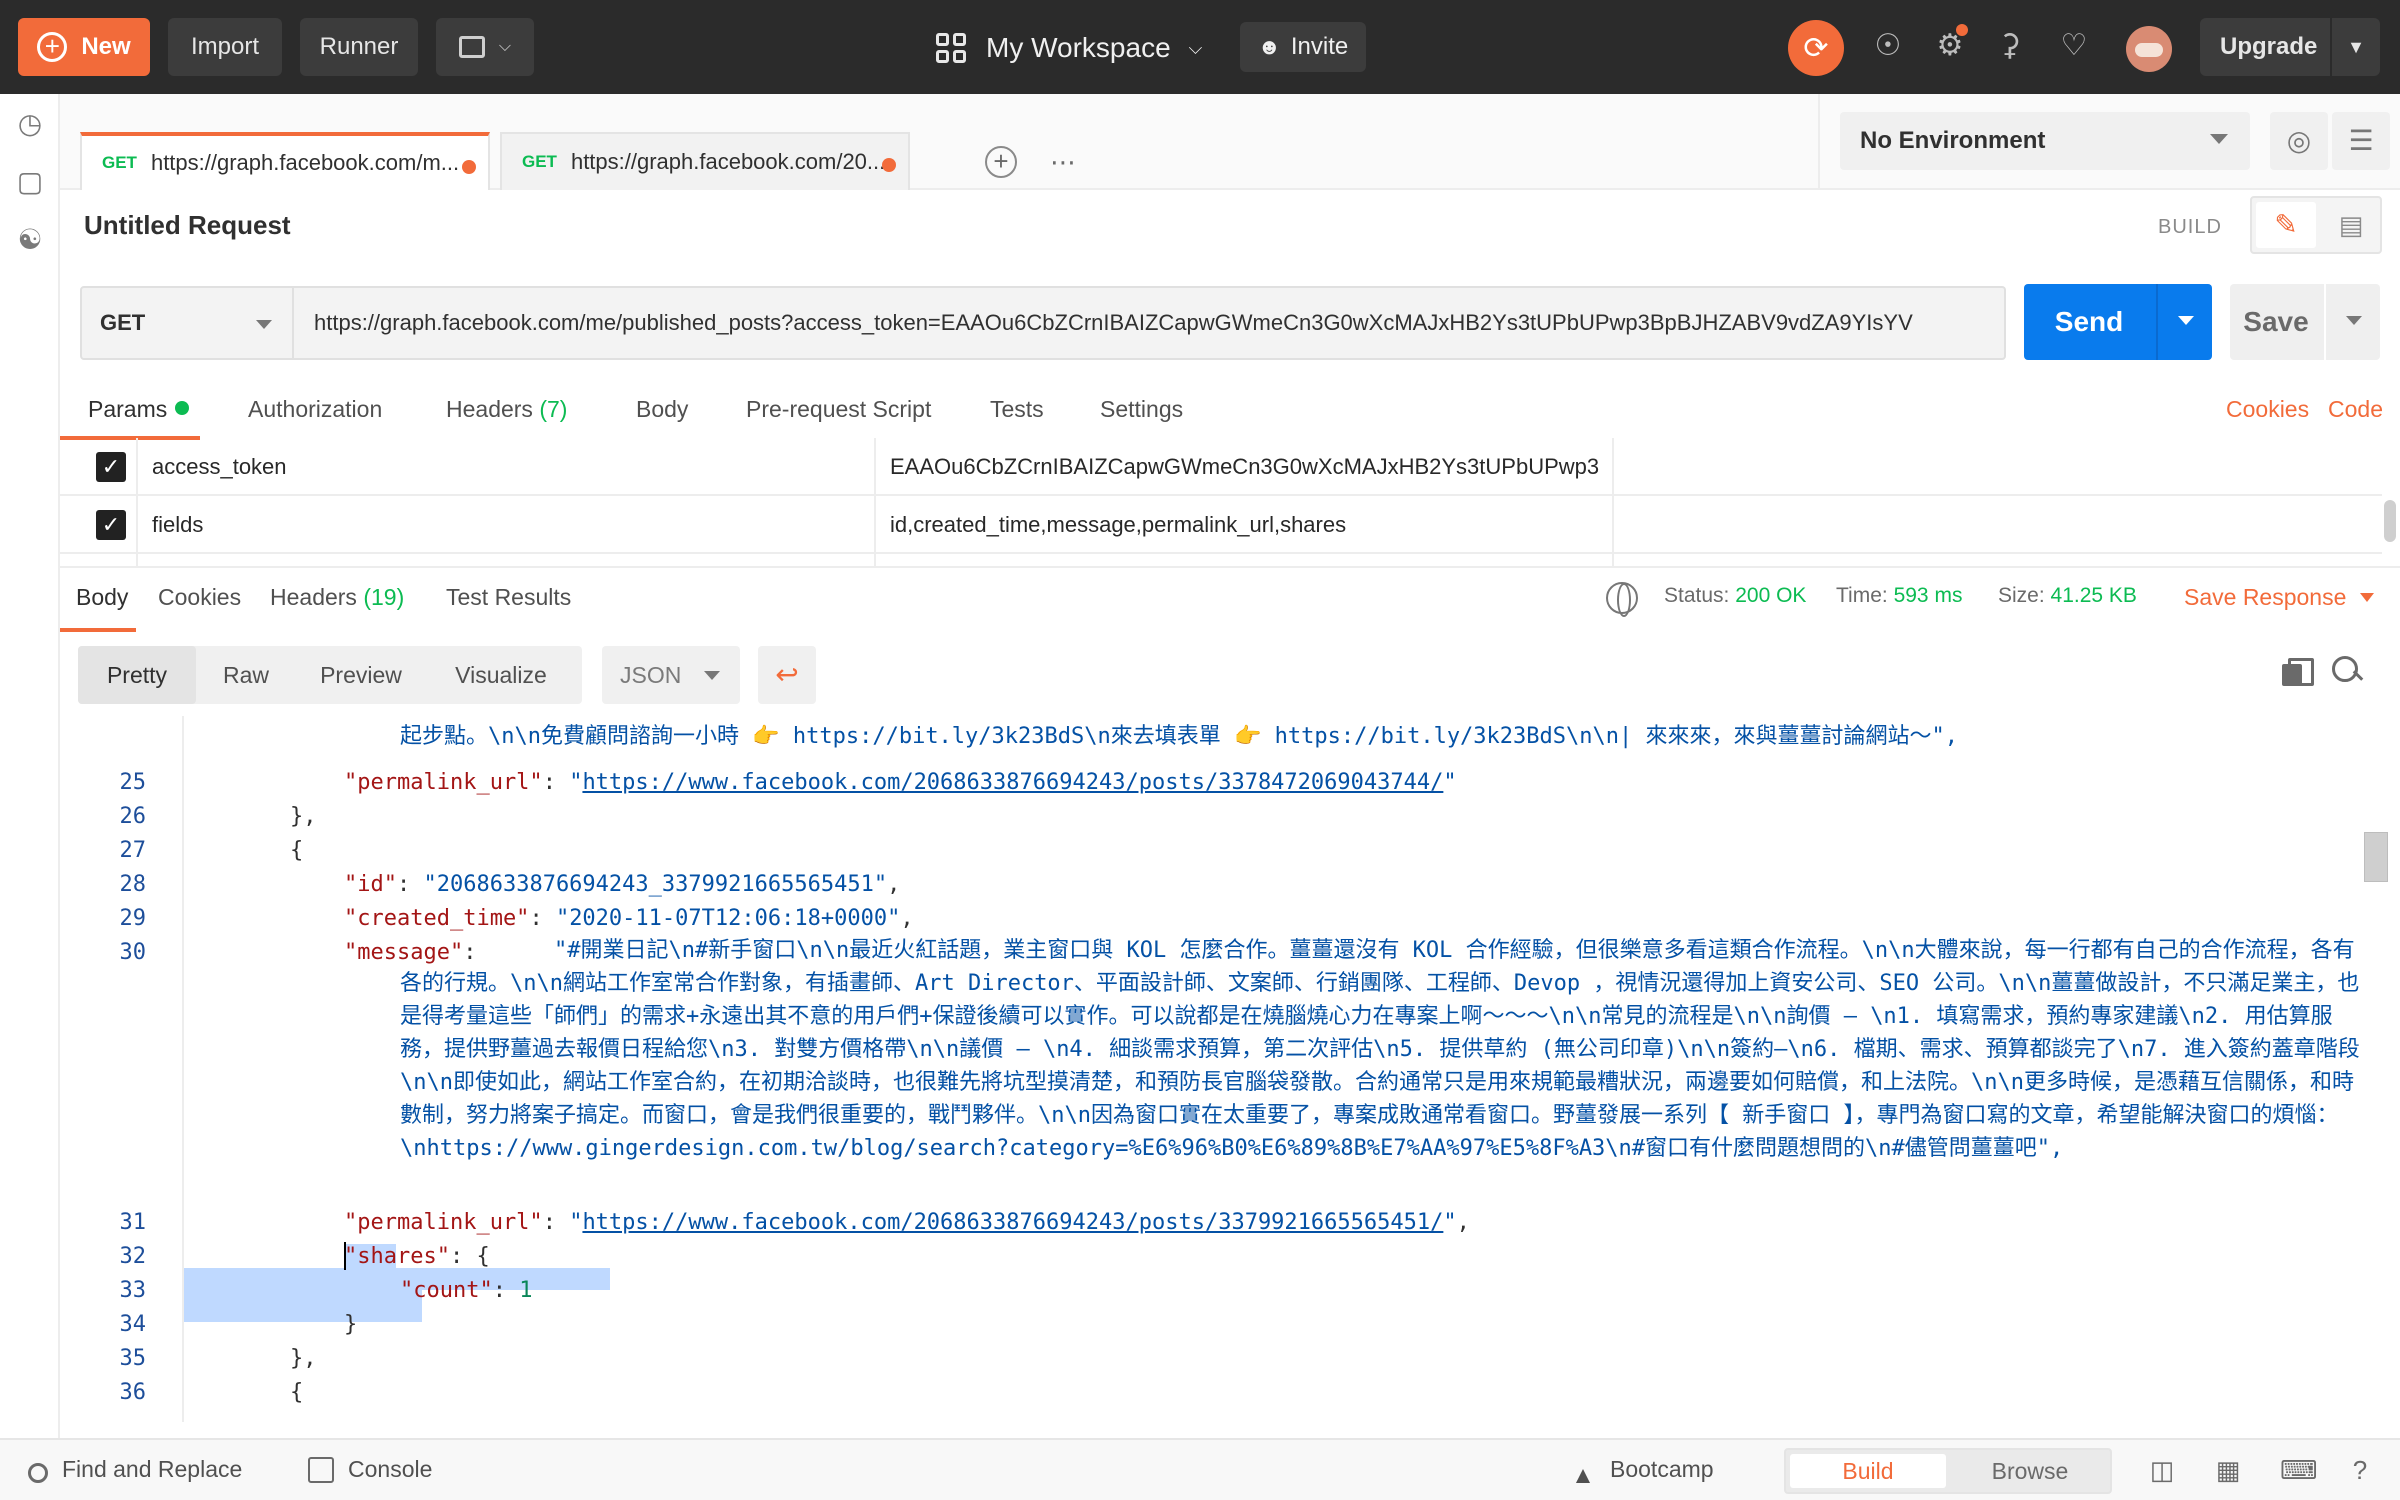 The height and width of the screenshot is (1500, 2400). I want to click on status-readout: Status: 200 OK, so click(1735, 596).